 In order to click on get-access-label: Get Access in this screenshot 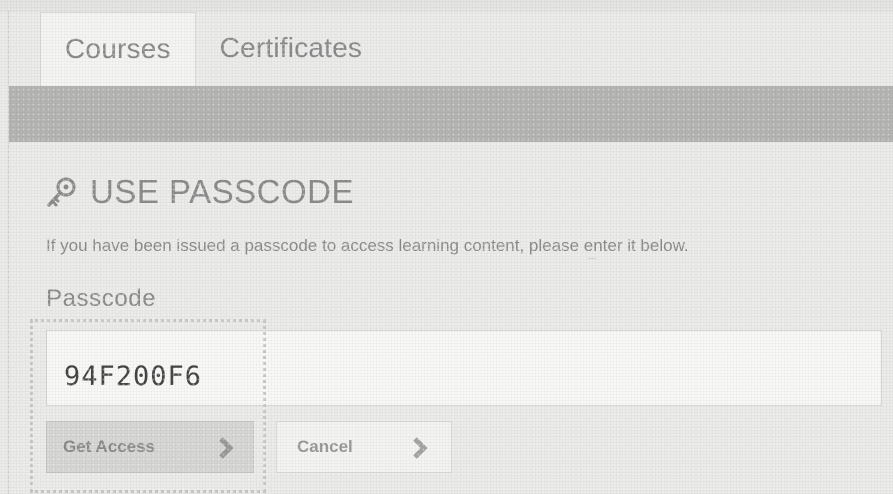, I will do `click(109, 446)`.